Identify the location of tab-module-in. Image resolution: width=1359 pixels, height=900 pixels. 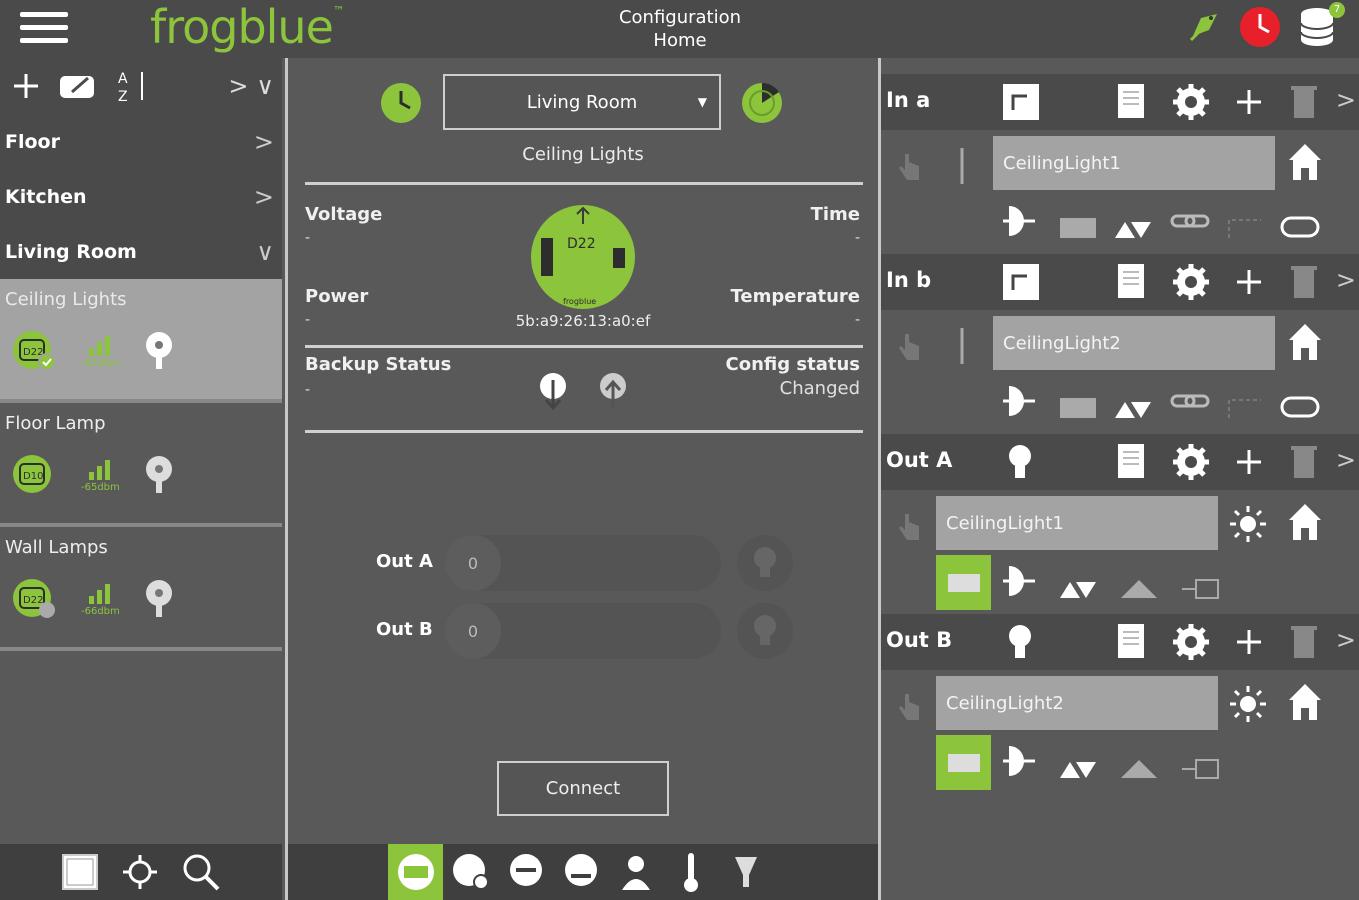
(580, 872).